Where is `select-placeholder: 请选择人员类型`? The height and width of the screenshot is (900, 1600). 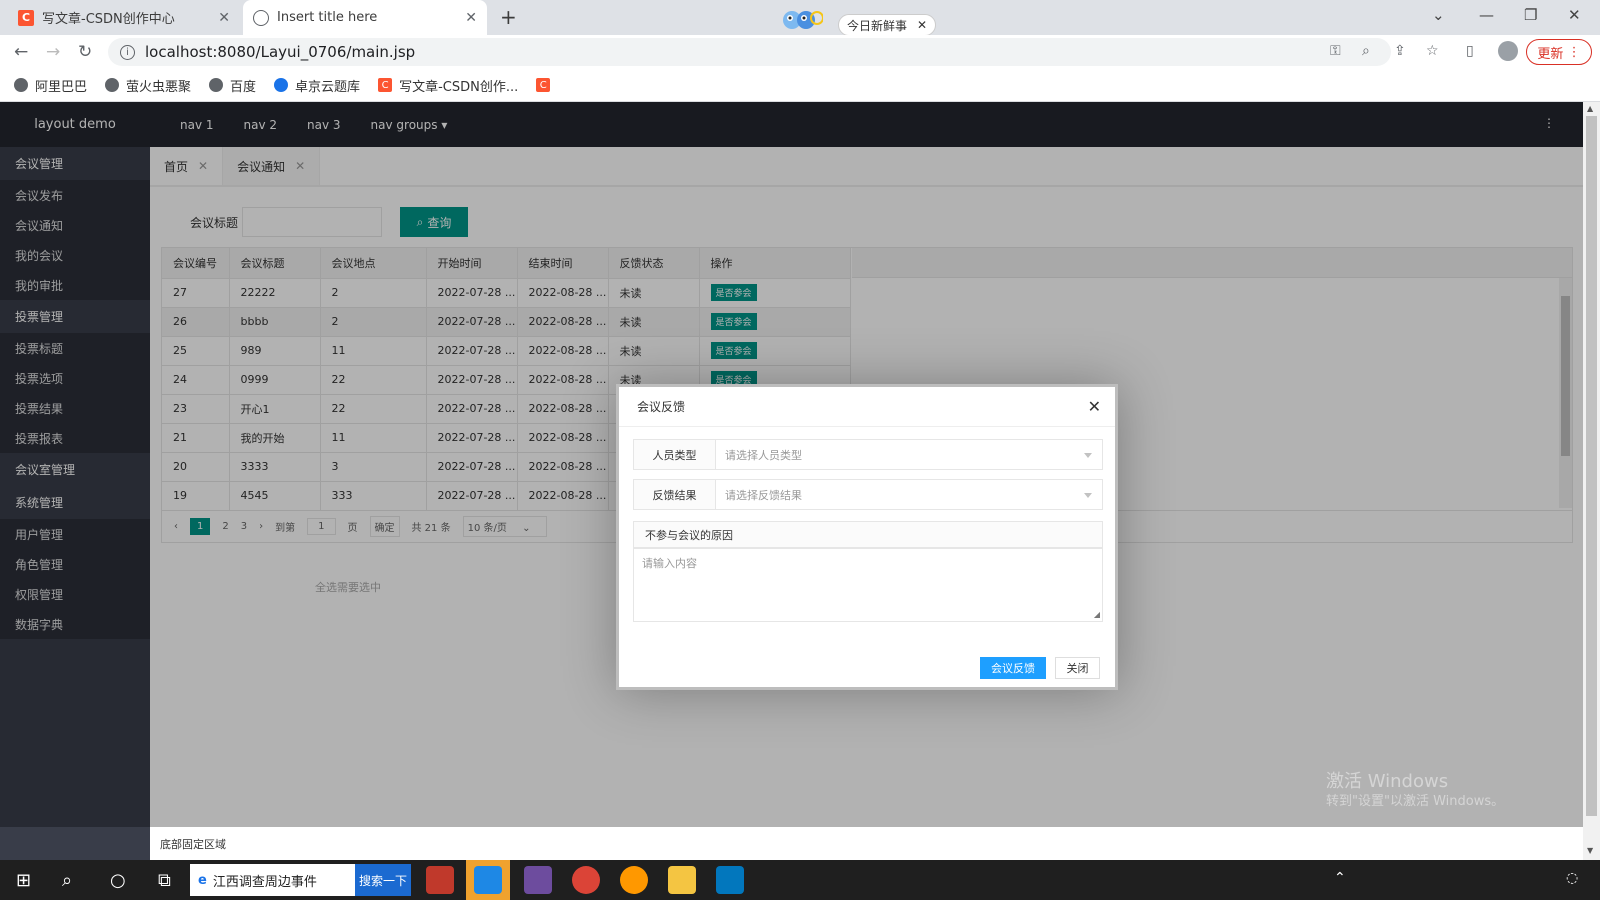
select-placeholder: 请选择人员类型 is located at coordinates (763, 455).